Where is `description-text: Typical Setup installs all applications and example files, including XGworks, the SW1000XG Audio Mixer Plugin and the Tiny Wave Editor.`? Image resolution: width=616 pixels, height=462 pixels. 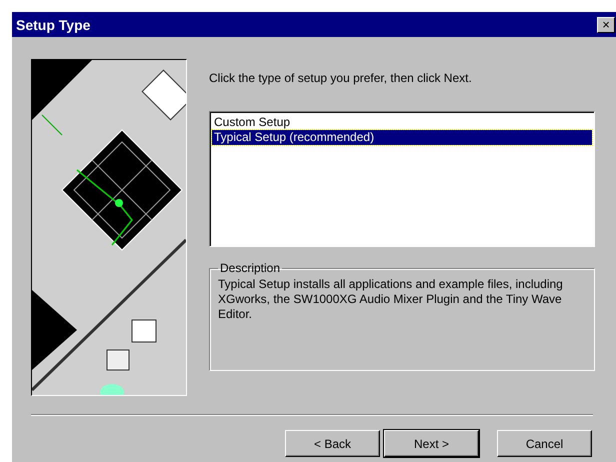 description-text: Typical Setup installs all applications and example files, including XGworks, the SW1000XG Audio Mixer Plugin and the Tiny Wave Editor. is located at coordinates (391, 299).